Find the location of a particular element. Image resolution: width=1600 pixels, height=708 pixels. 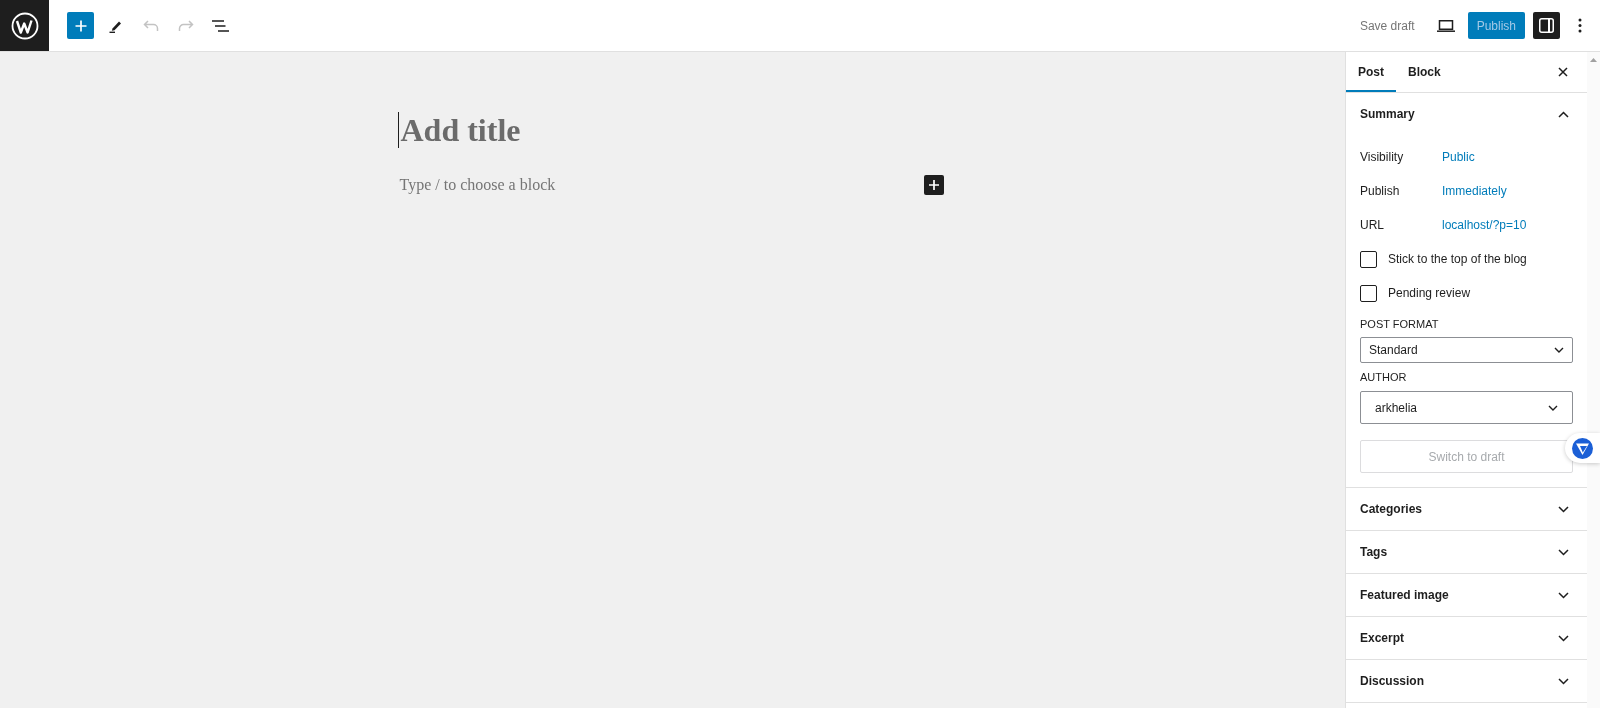

select-label: AUTHOR is located at coordinates (1384, 377).